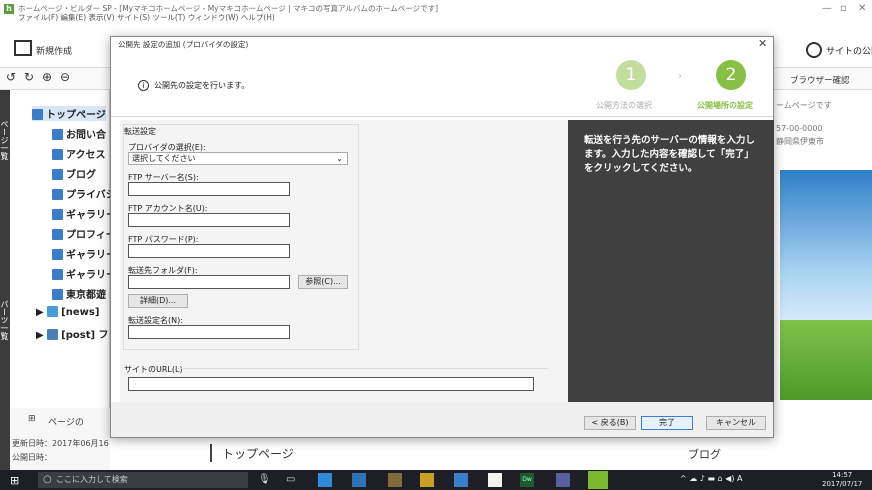 Image resolution: width=872 pixels, height=490 pixels. What do you see at coordinates (598, 480) in the screenshot?
I see `homepage-builder-icon` at bounding box center [598, 480].